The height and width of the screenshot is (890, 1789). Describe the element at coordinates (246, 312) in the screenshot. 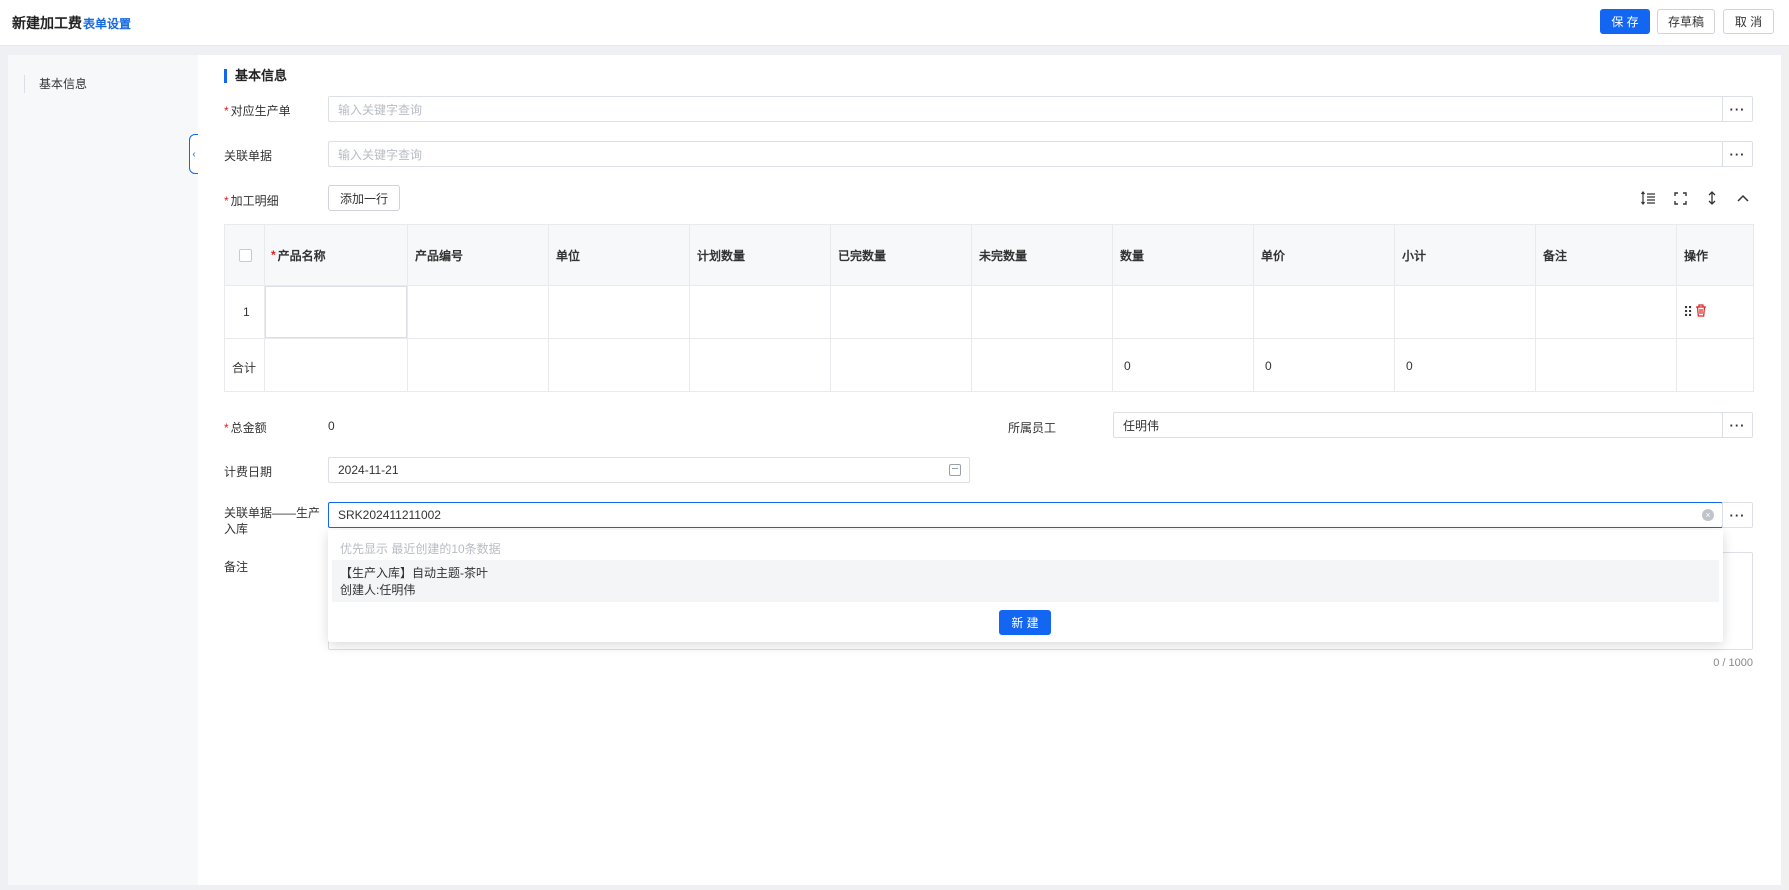

I see `row-index: 1` at that location.